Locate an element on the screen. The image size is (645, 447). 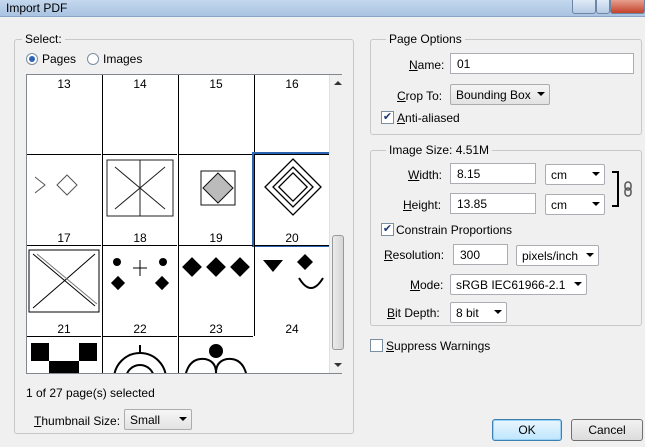
scrollbar-thumb is located at coordinates (338, 292).